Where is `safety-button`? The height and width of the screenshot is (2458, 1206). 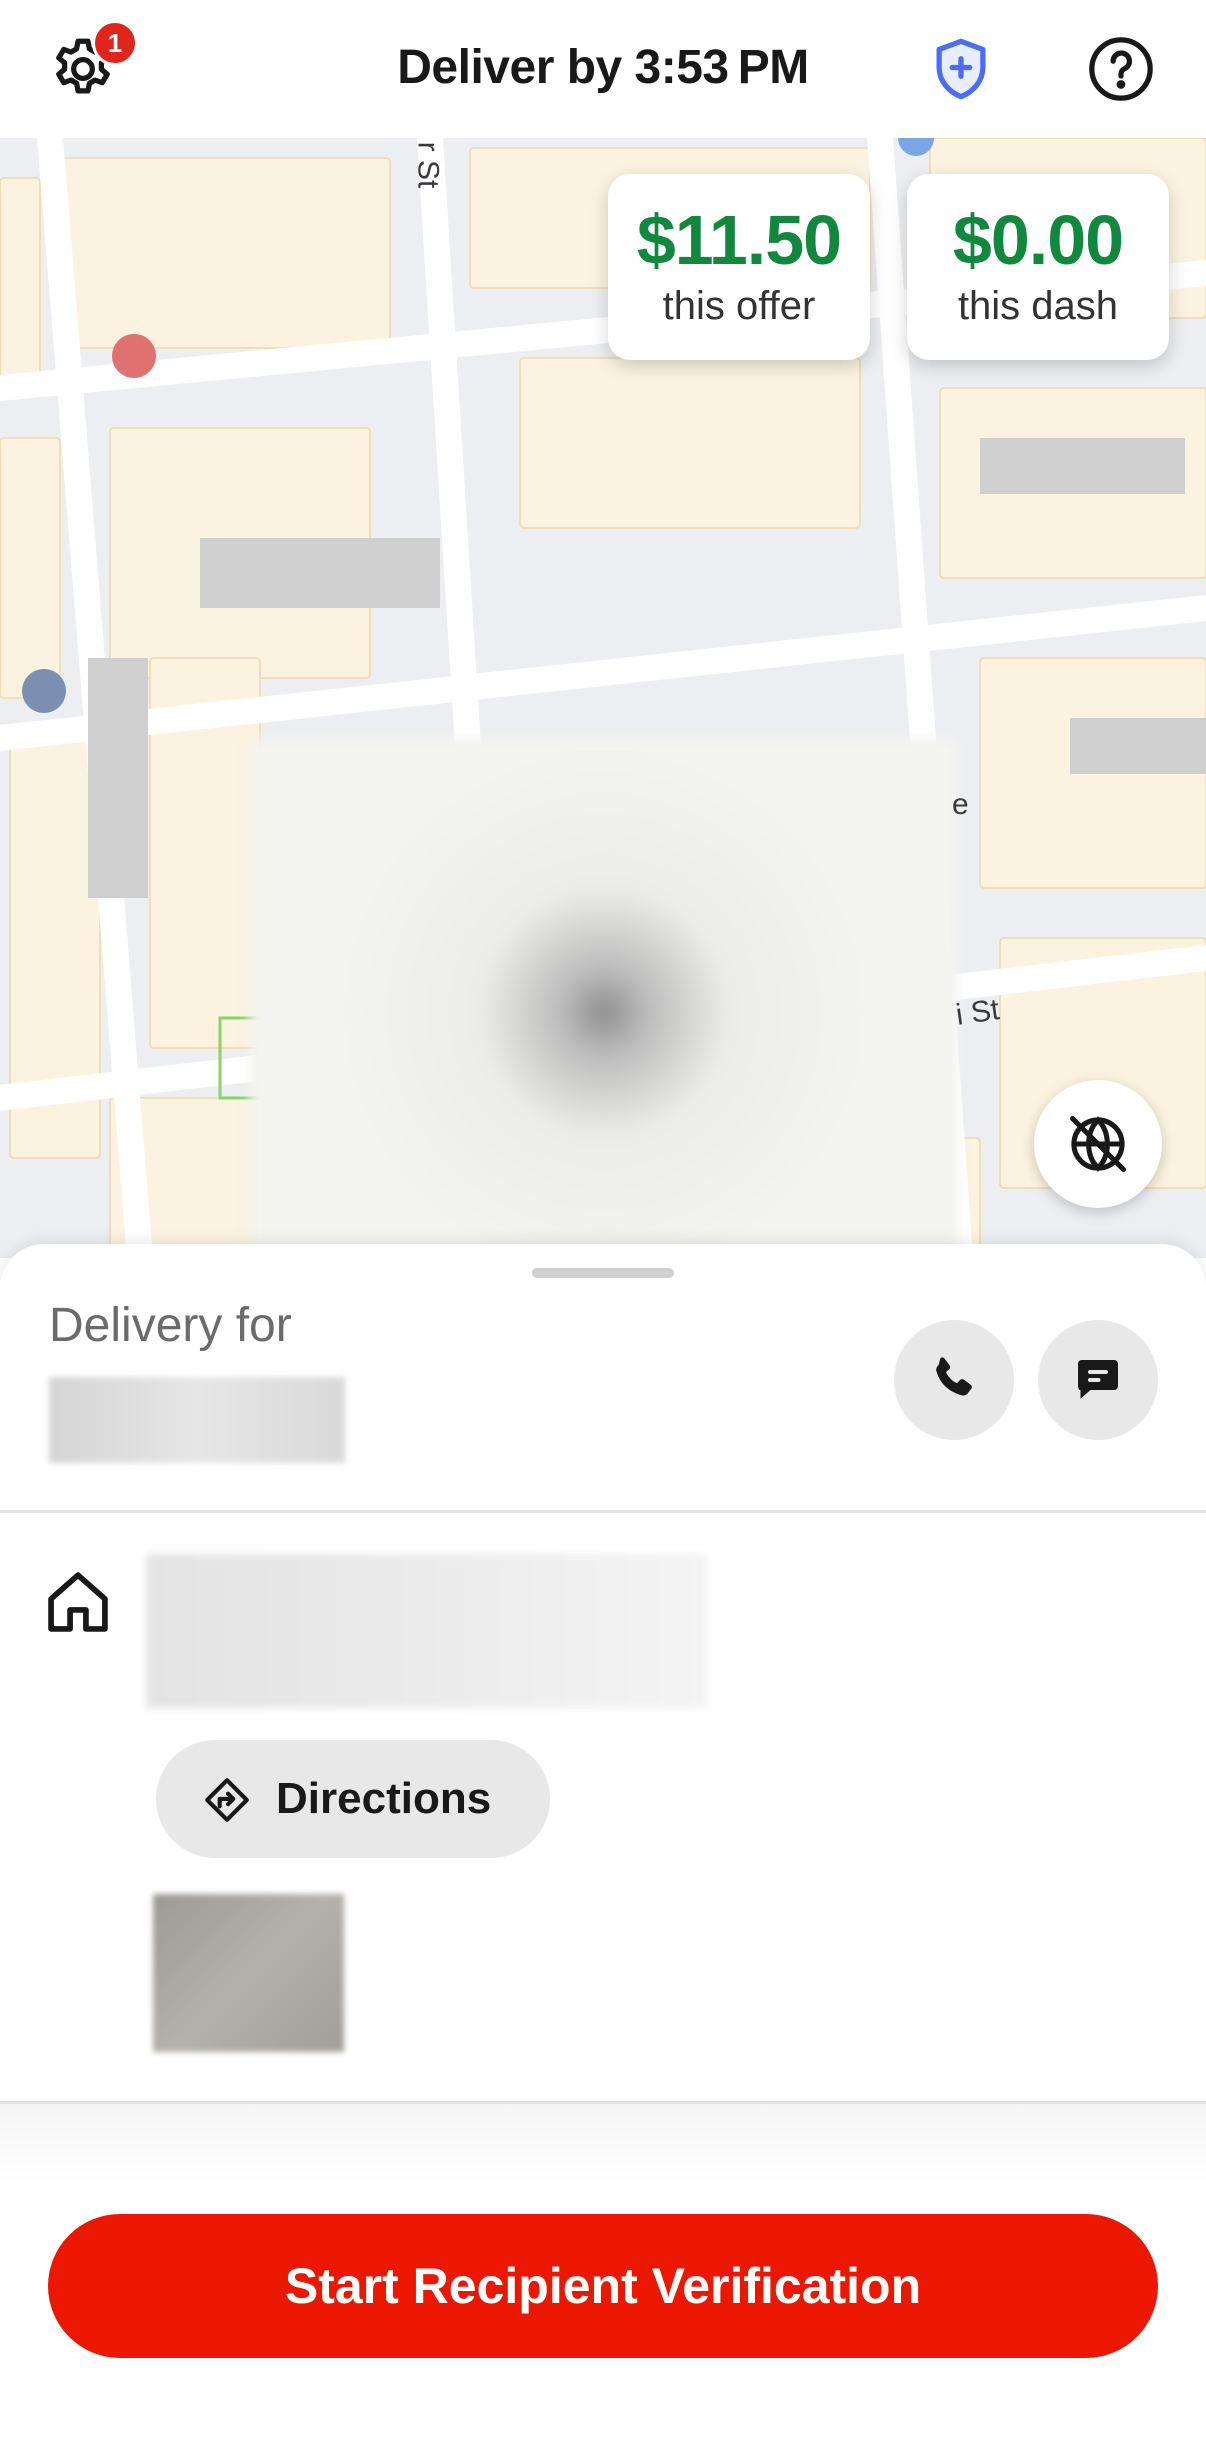 safety-button is located at coordinates (961, 69).